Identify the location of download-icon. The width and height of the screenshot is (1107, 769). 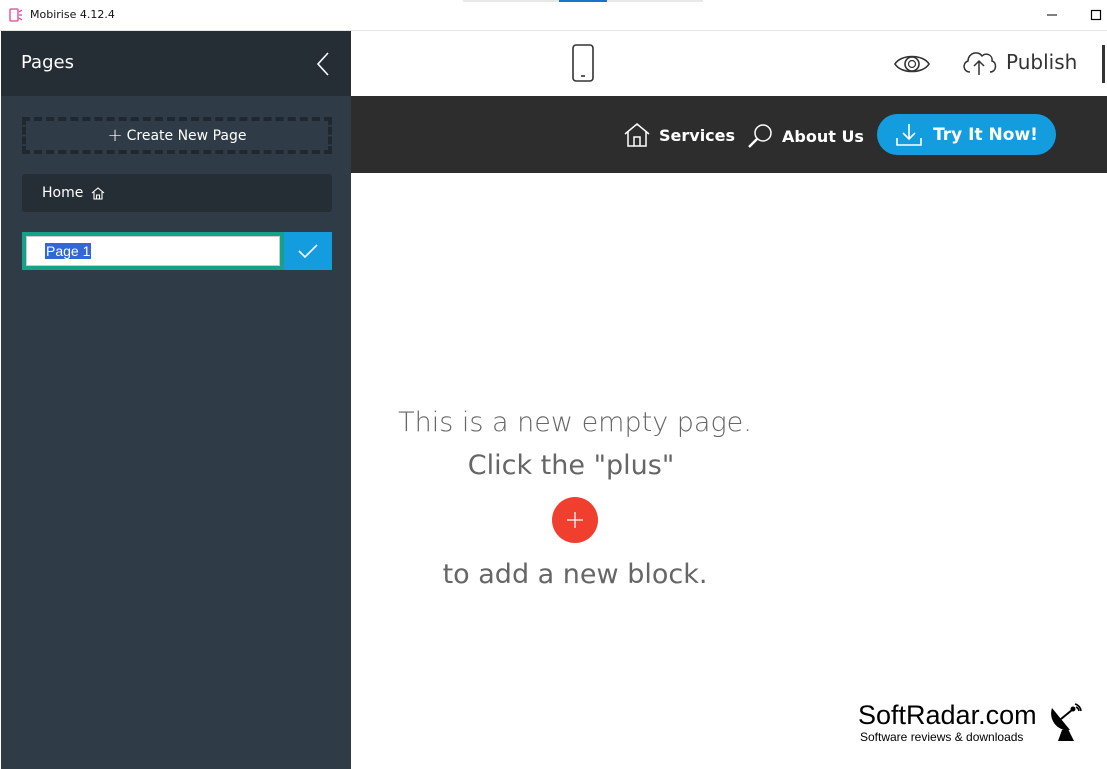
(909, 134).